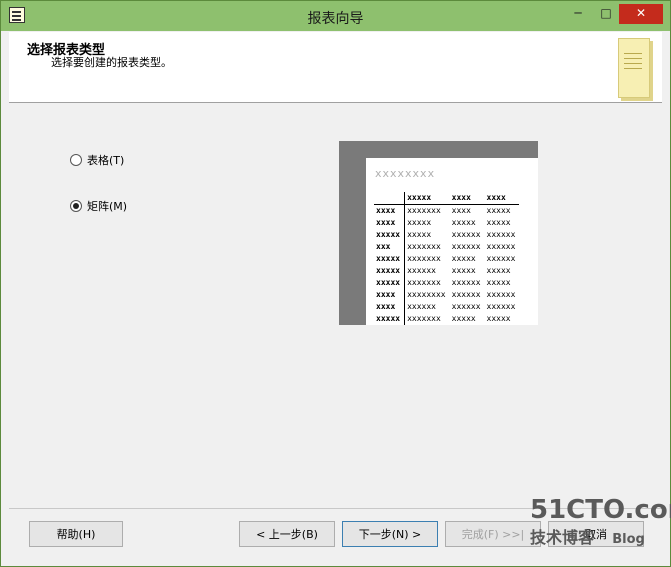  Describe the element at coordinates (427, 198) in the screenshot. I see `preview-column-header: xxxxx` at that location.